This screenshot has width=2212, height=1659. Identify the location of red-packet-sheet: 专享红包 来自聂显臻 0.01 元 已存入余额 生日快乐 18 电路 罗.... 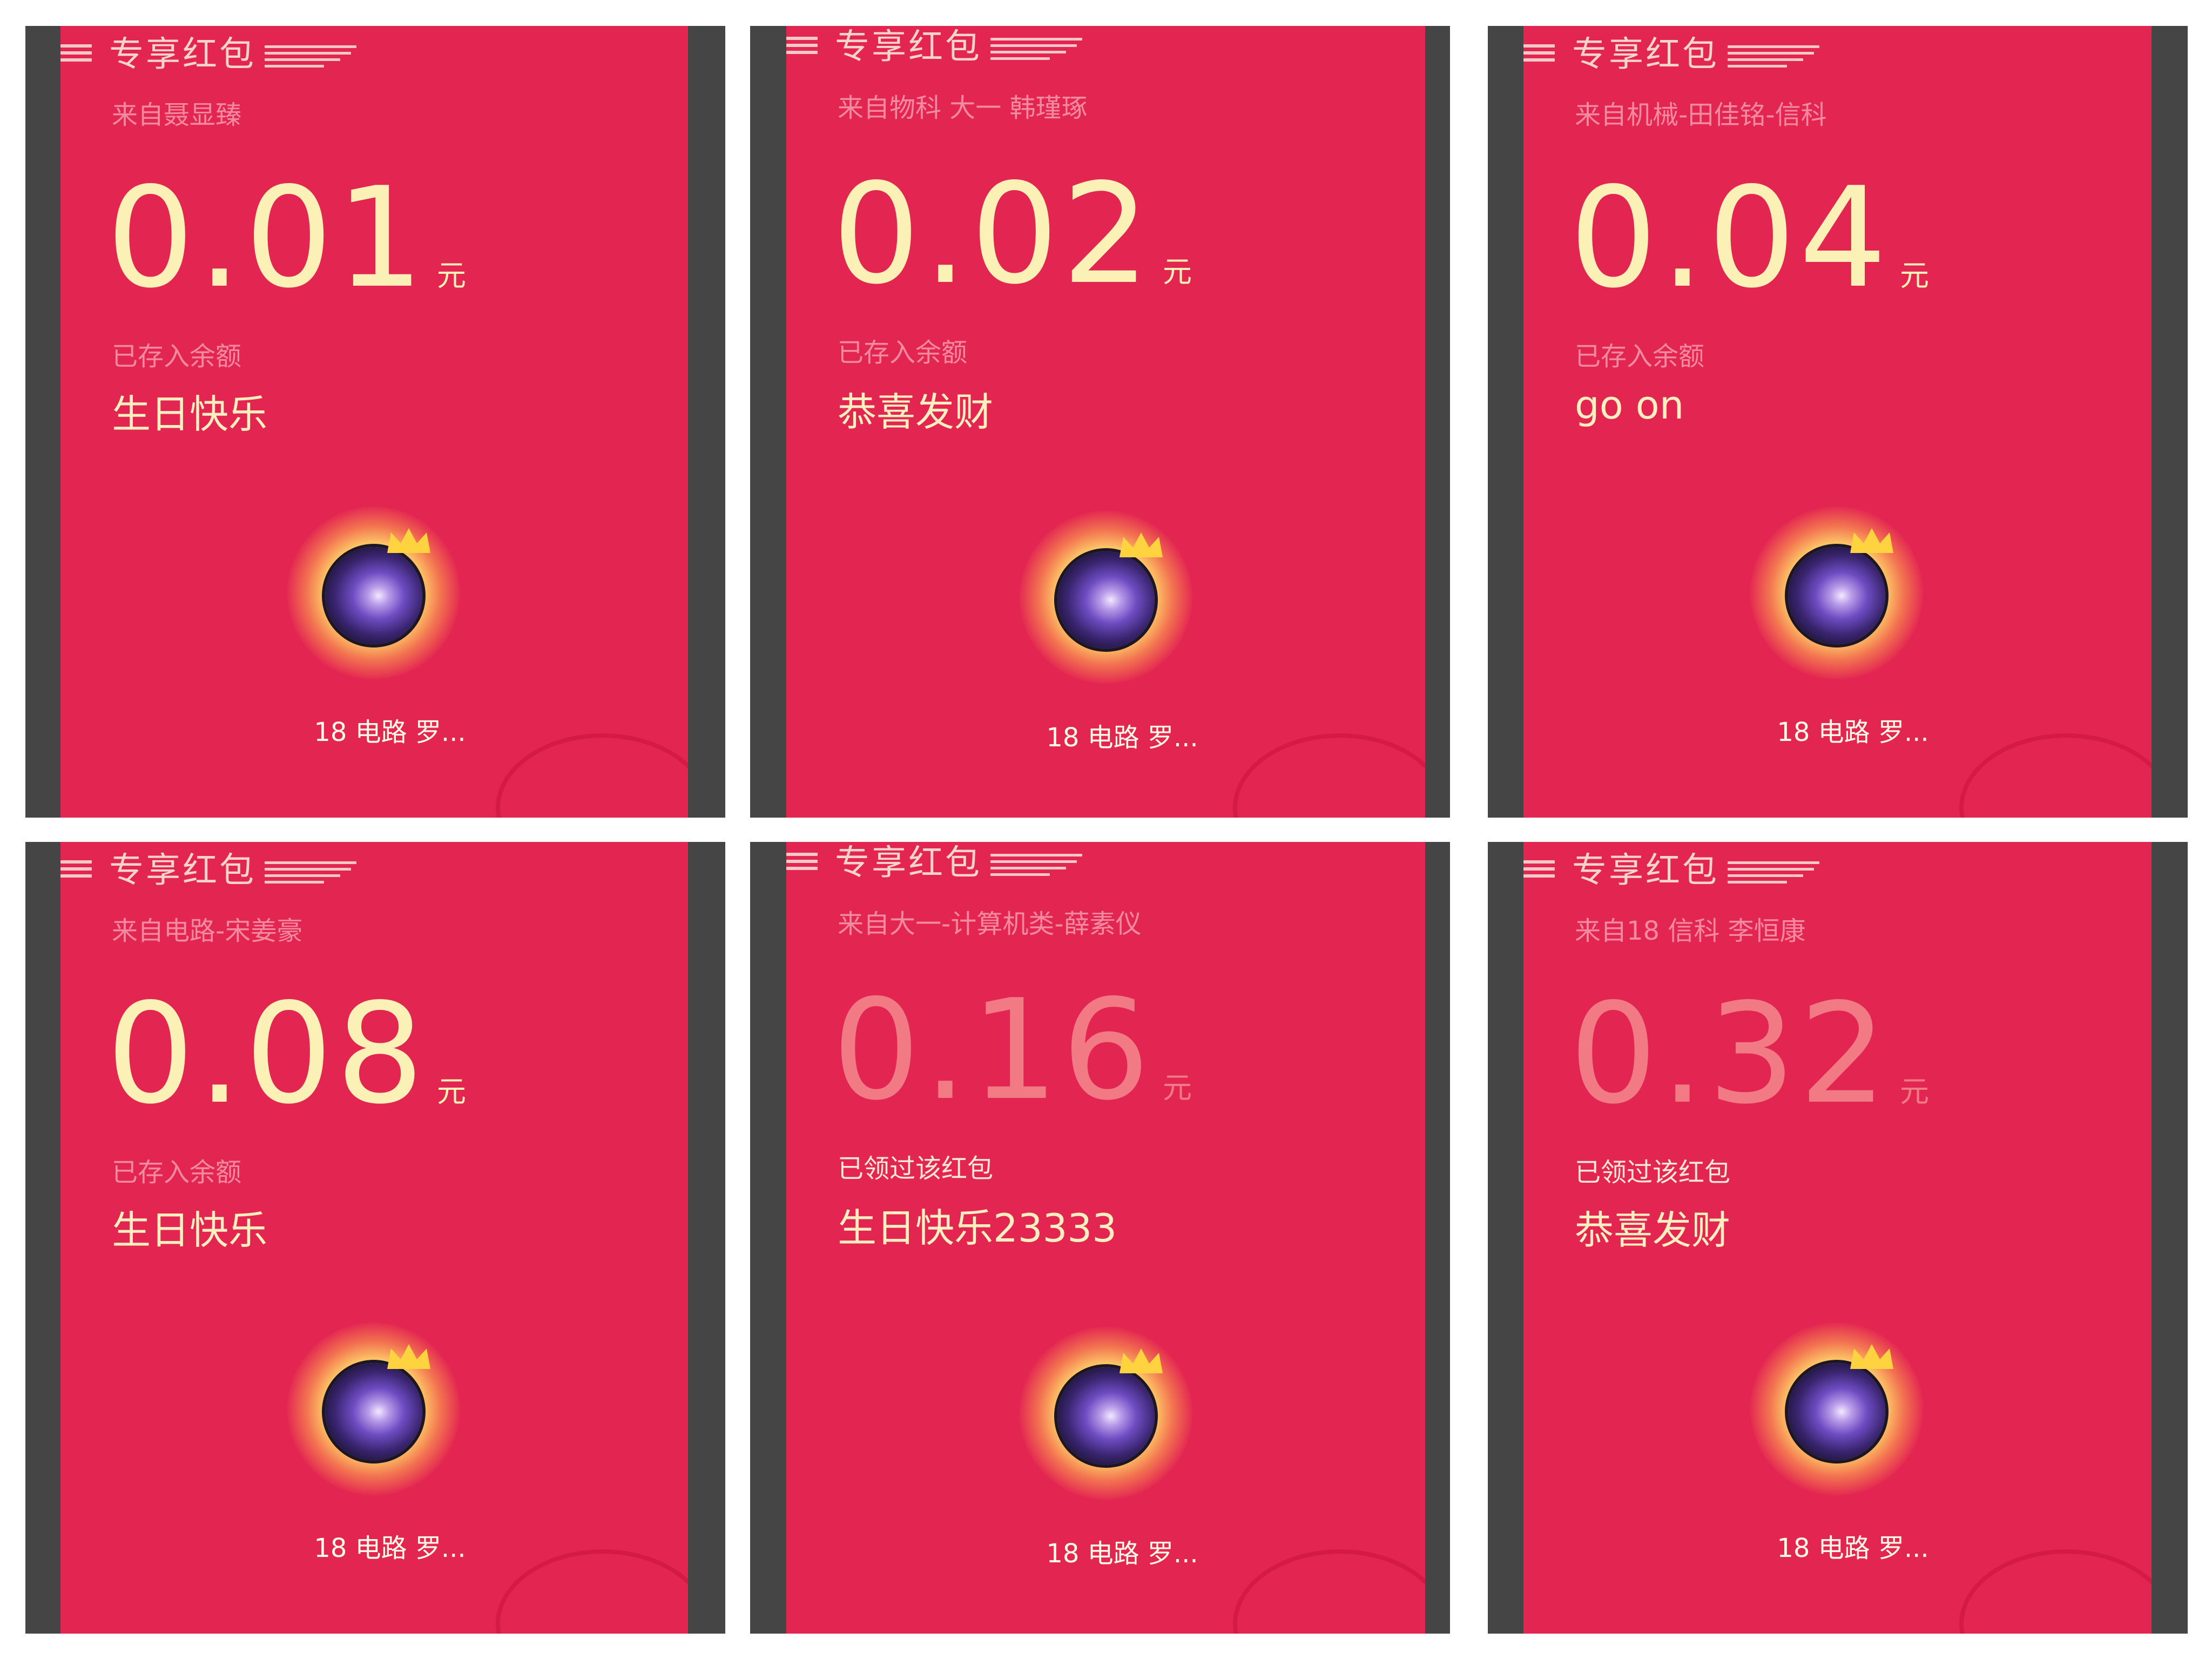
(374, 422).